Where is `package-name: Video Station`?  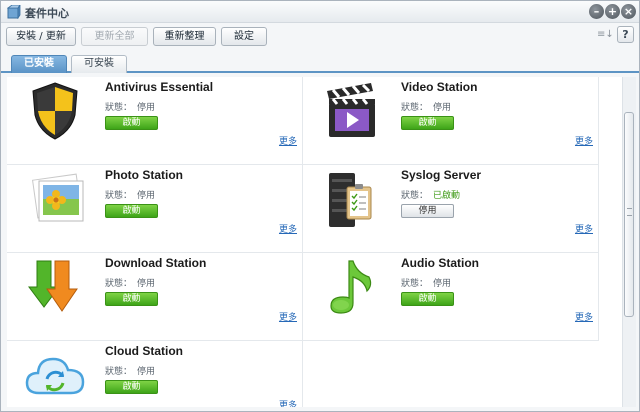
package-name: Video Station is located at coordinates (439, 87).